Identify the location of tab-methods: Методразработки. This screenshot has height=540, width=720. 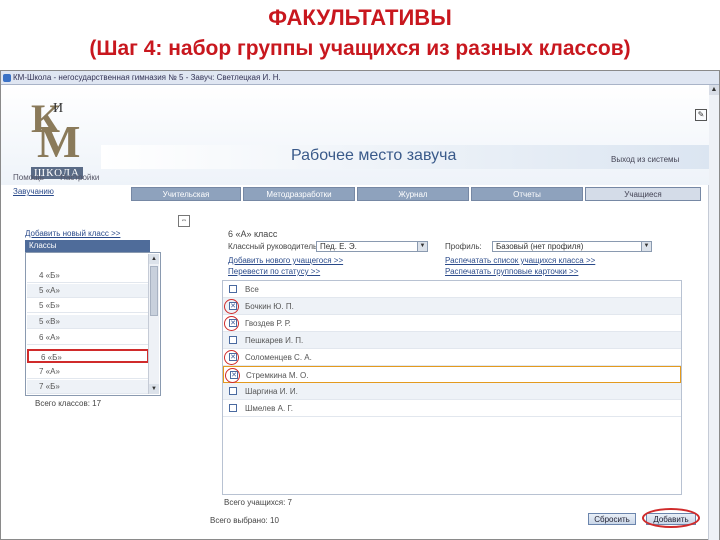
(299, 194).